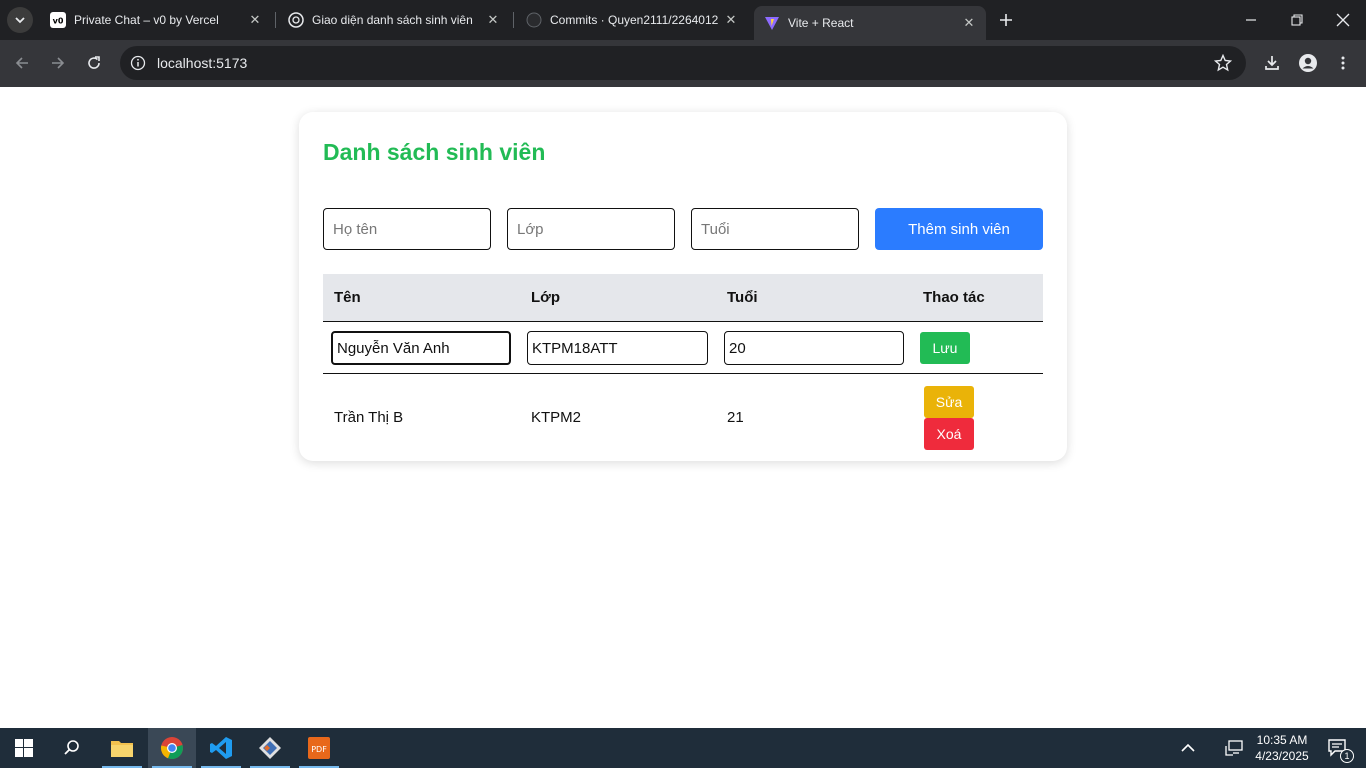 Image resolution: width=1366 pixels, height=768 pixels. Describe the element at coordinates (742, 297) in the screenshot. I see `column-header-age: Tuổi` at that location.